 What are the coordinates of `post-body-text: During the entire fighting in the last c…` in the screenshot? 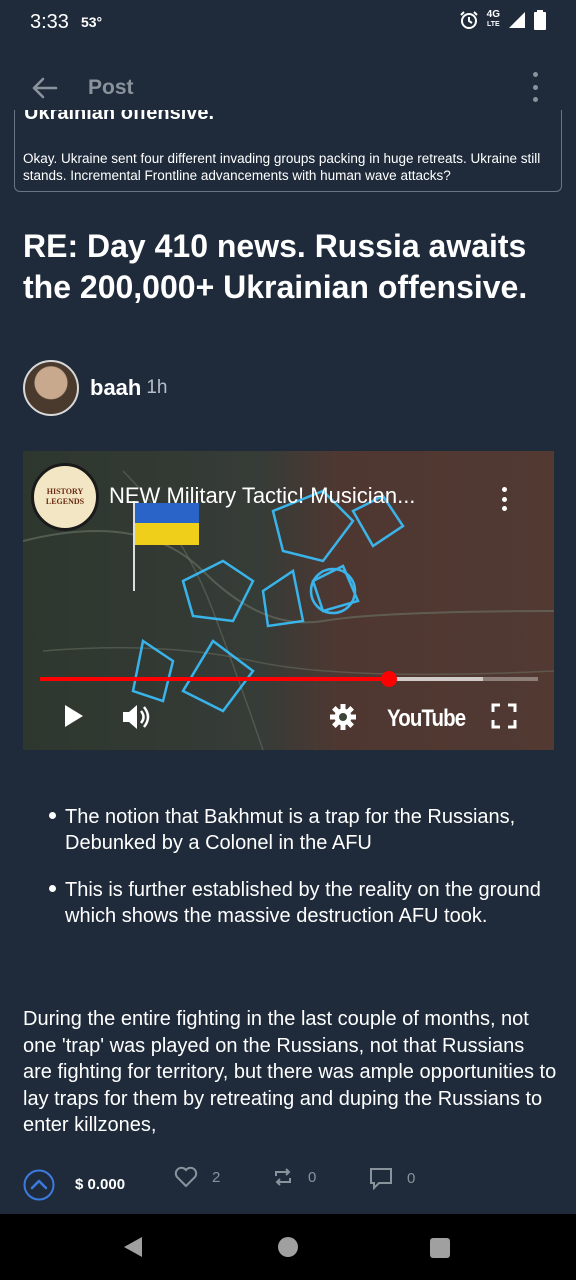 It's located at (290, 1072).